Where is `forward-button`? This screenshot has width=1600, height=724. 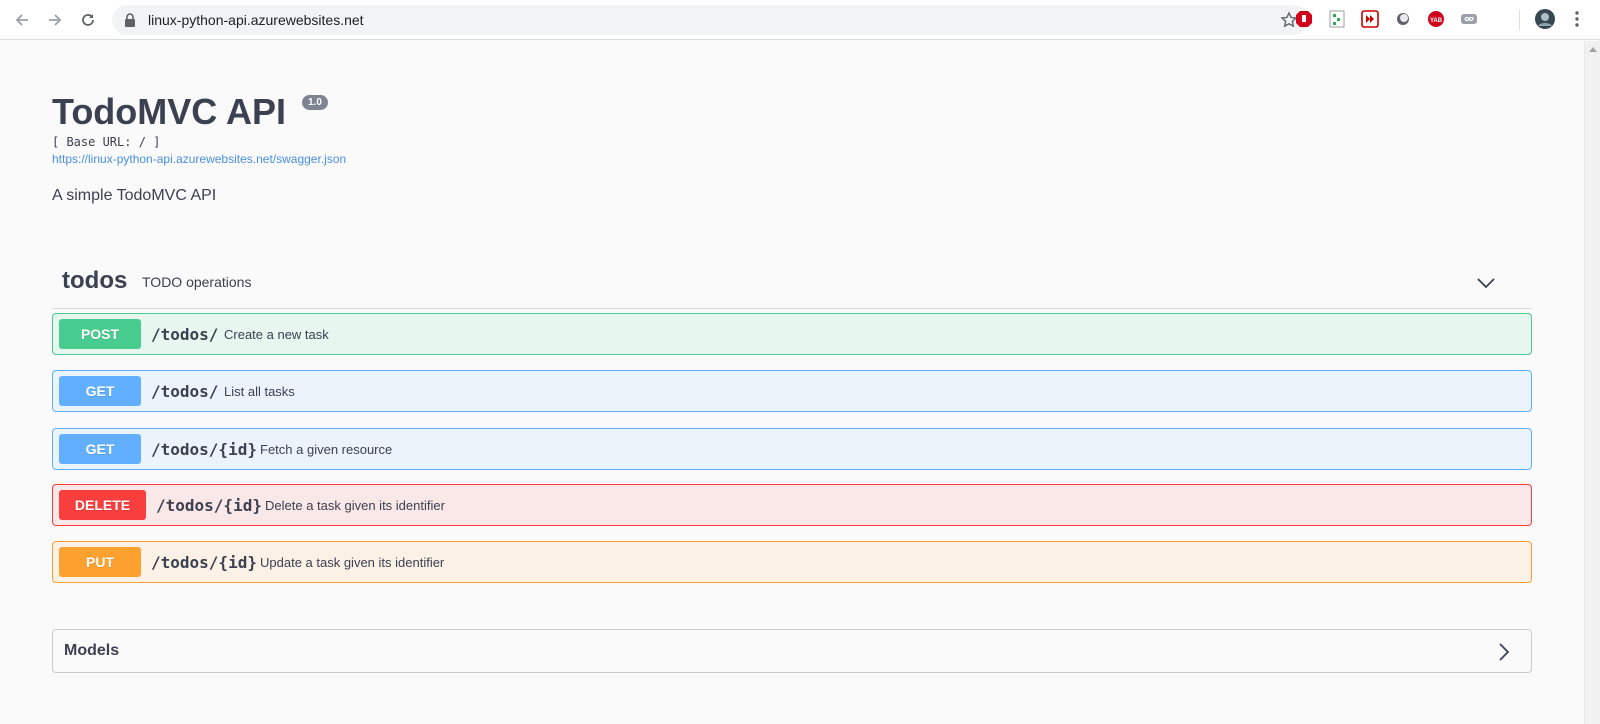
forward-button is located at coordinates (55, 20).